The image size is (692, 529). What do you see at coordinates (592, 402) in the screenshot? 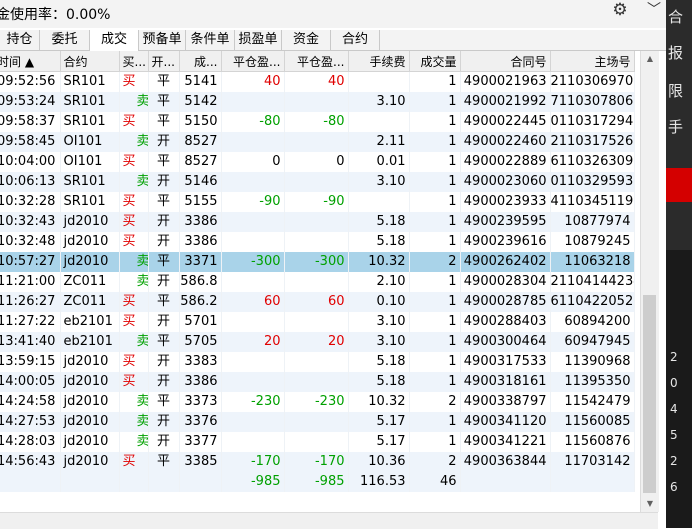
I see `cell-deal-no: 11542479` at bounding box center [592, 402].